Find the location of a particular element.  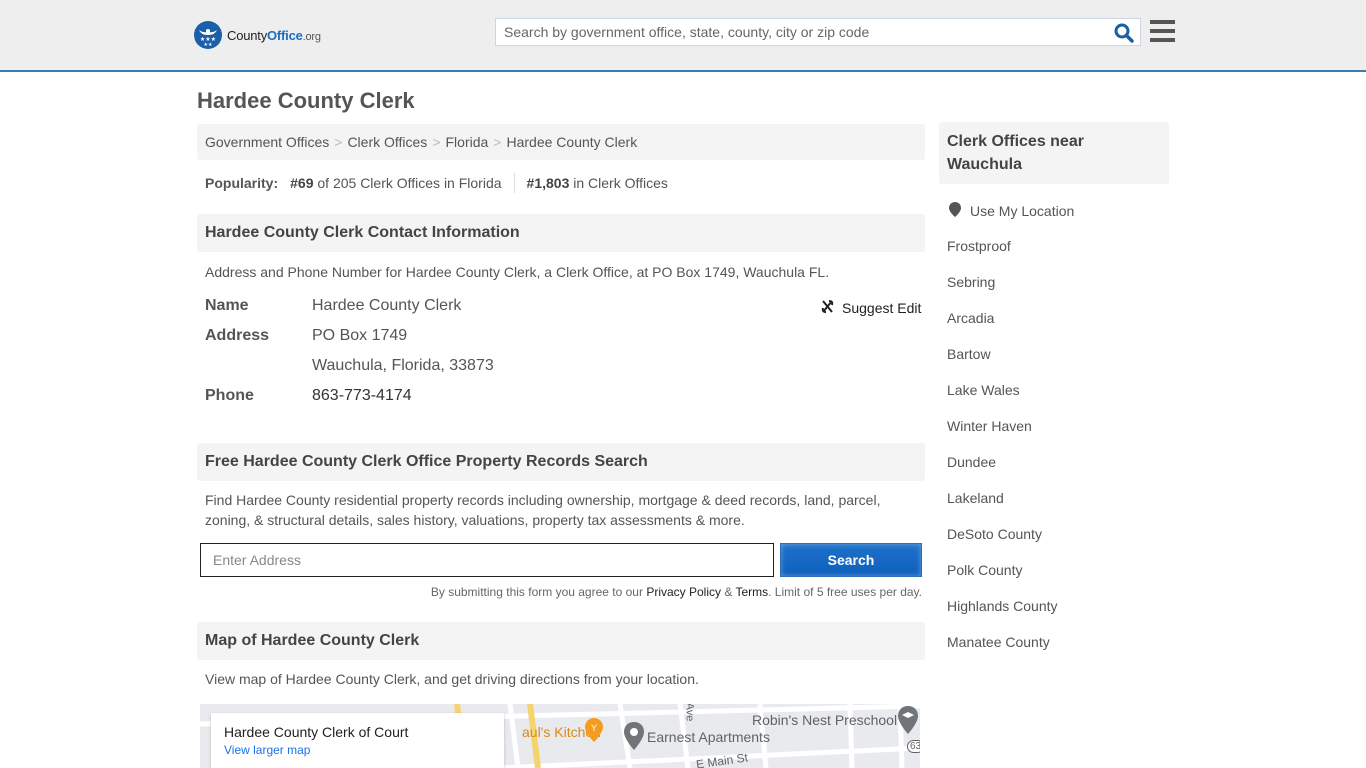

privacy-policy-link: Privacy Policy is located at coordinates (683, 592).